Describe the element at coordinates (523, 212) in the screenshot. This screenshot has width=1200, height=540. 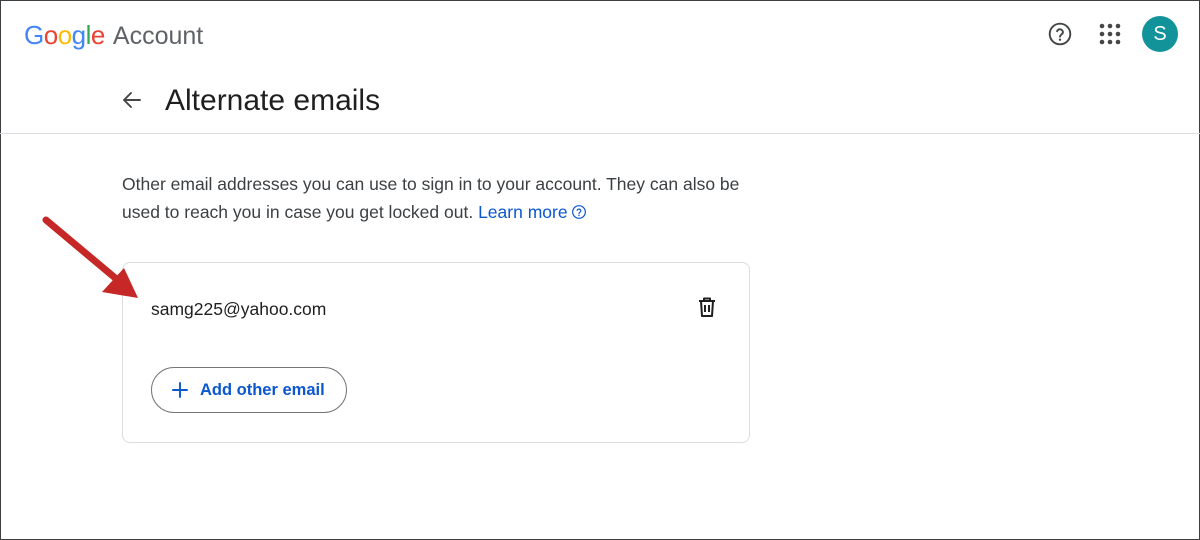
I see `learn-more-label: Learn more` at that location.